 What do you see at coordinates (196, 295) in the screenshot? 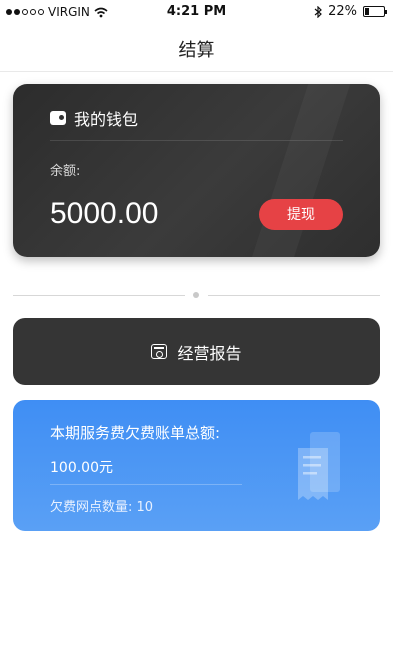
I see `separator-dot` at bounding box center [196, 295].